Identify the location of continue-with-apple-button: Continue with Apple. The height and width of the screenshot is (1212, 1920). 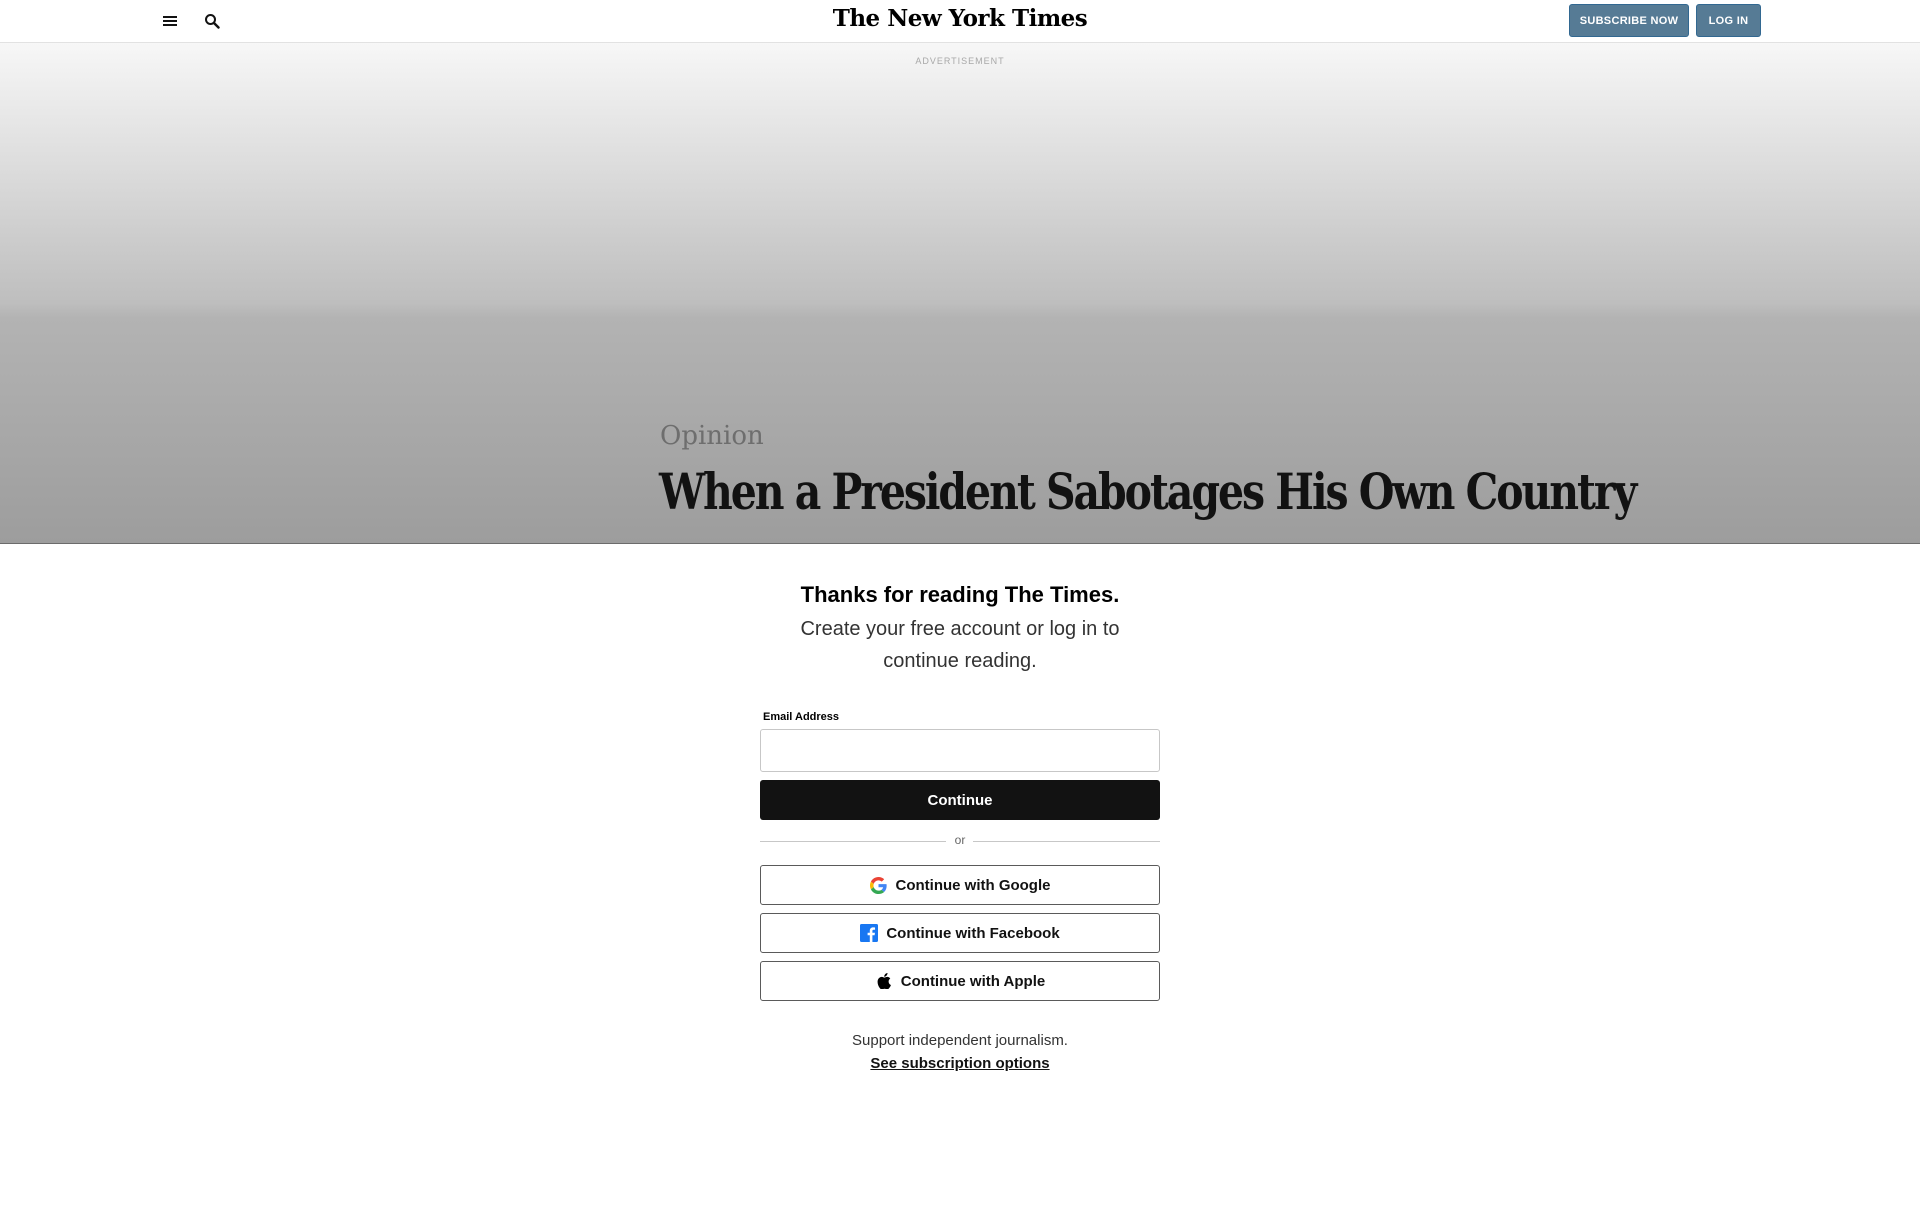
(960, 981).